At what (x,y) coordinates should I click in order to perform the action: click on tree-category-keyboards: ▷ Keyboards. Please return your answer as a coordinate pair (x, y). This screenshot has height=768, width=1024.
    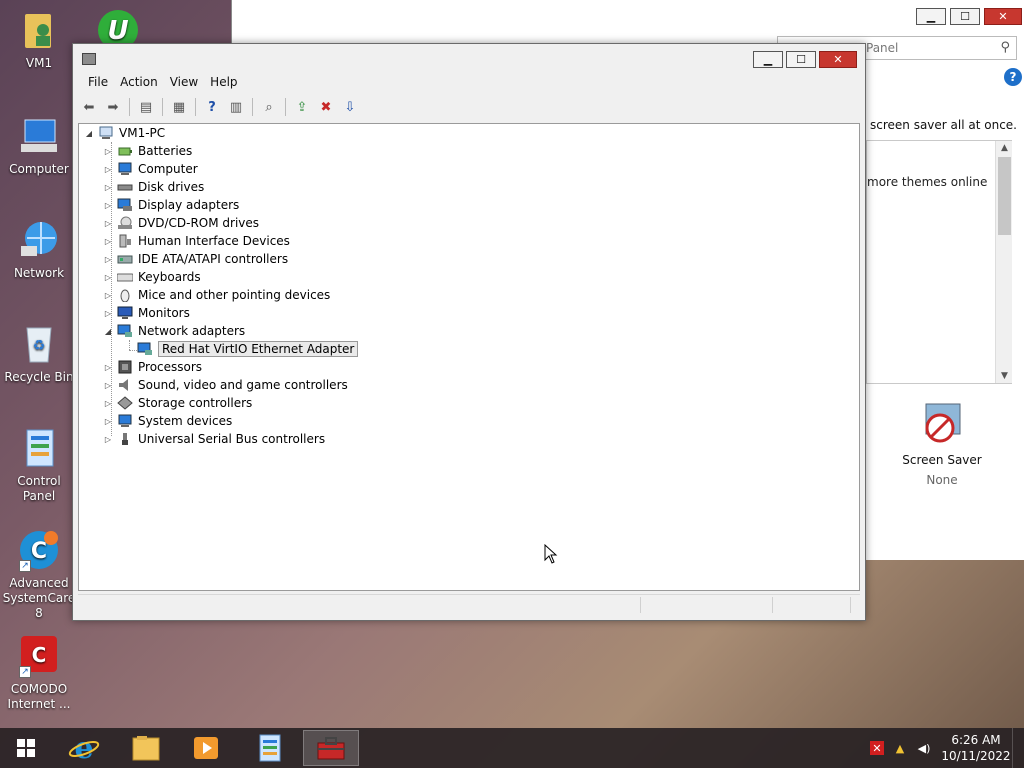
    Looking at the image, I should click on (152, 277).